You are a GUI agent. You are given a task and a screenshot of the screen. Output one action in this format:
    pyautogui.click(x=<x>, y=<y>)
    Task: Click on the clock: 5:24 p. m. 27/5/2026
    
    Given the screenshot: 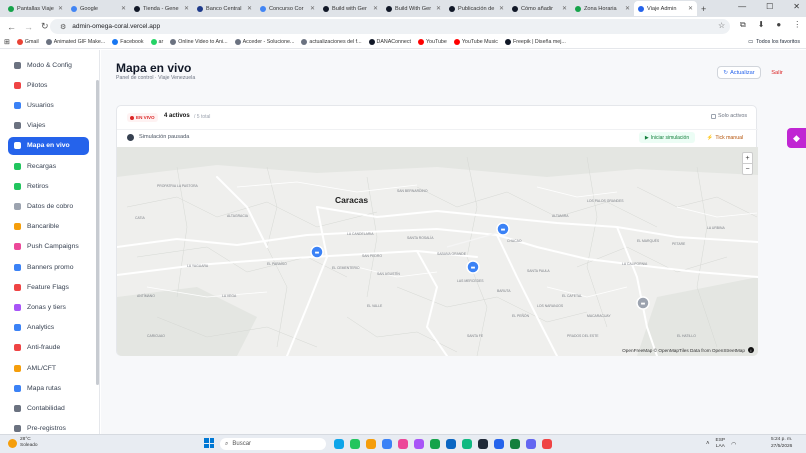 What is the action you would take?
    pyautogui.click(x=781, y=443)
    